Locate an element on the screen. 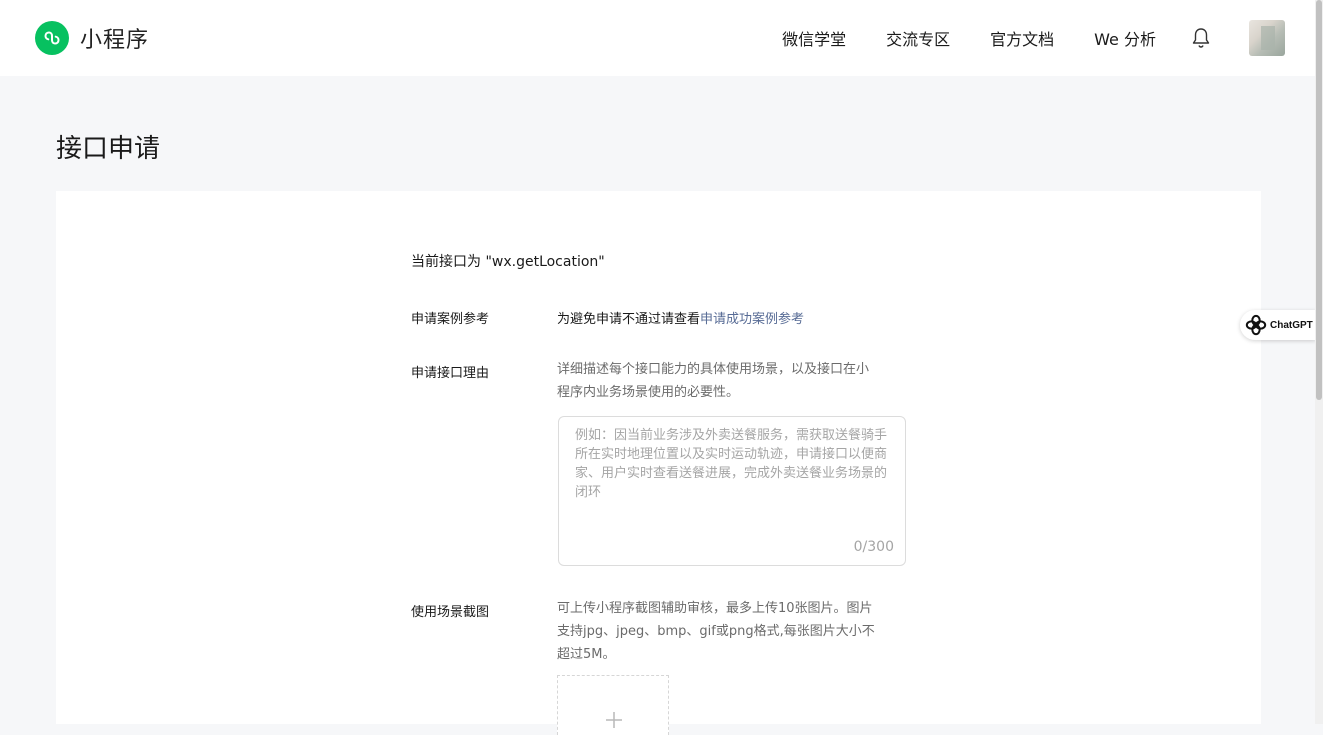 The height and width of the screenshot is (735, 1323). reason-hint-line: 详细描述每个接口能力的具体使用场景，以及接口在小 is located at coordinates (713, 369).